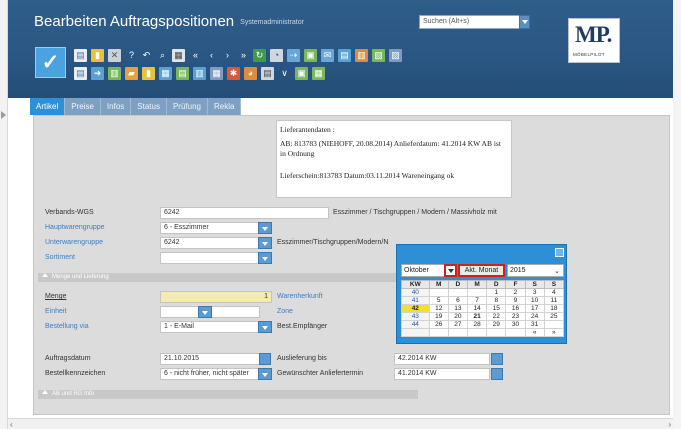 This screenshot has height=429, width=681. I want to click on calendar-icon: ▦, so click(165, 73).